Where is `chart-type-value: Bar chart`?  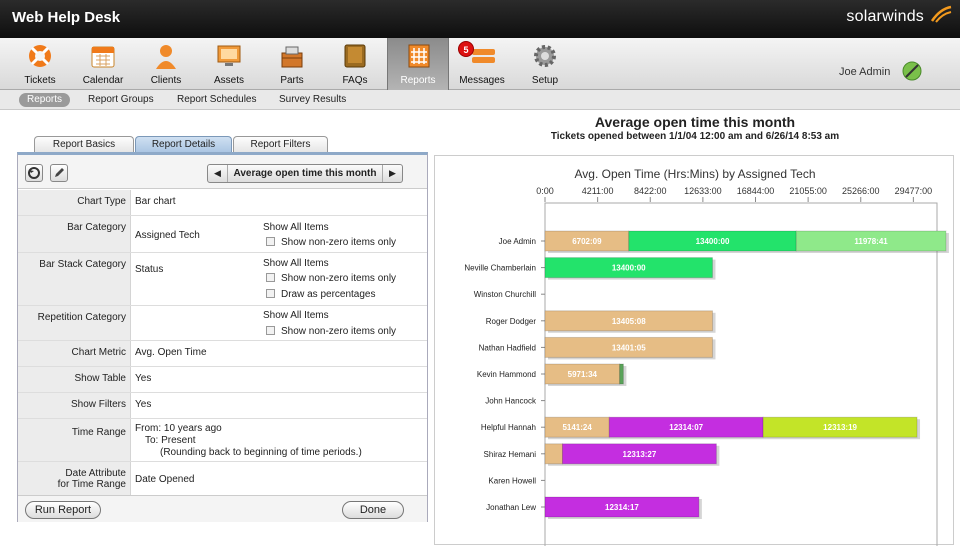
chart-type-value: Bar chart is located at coordinates (155, 201).